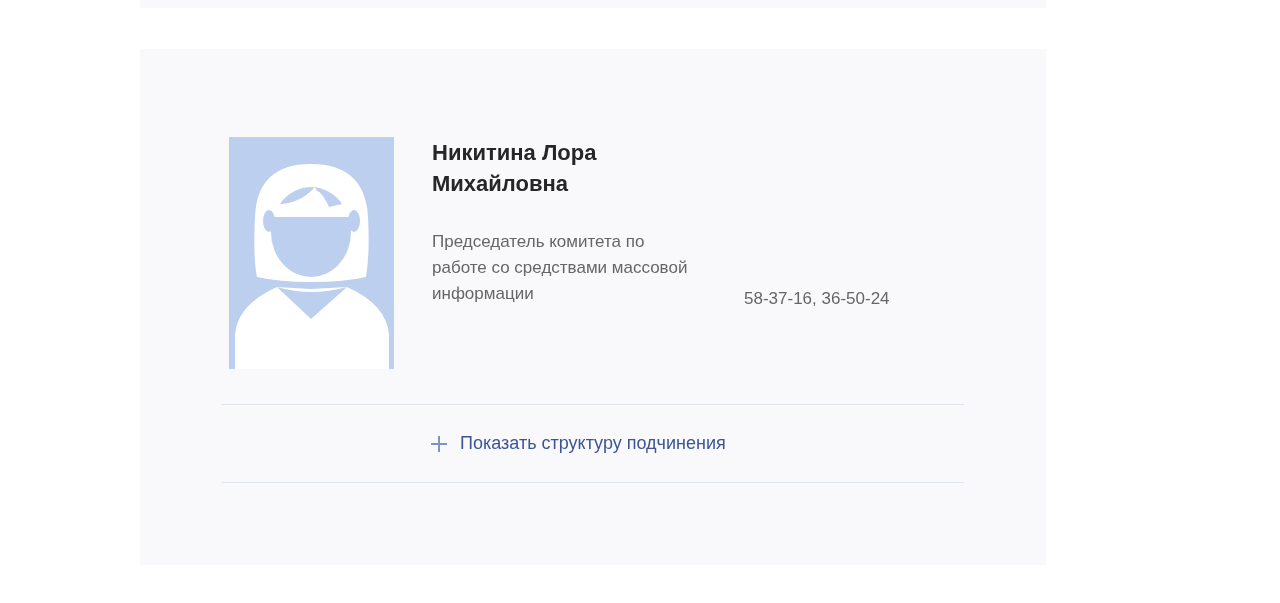 This screenshot has height=603, width=1280. I want to click on phone-number: 58-37-16, 36-50-24, so click(817, 299).